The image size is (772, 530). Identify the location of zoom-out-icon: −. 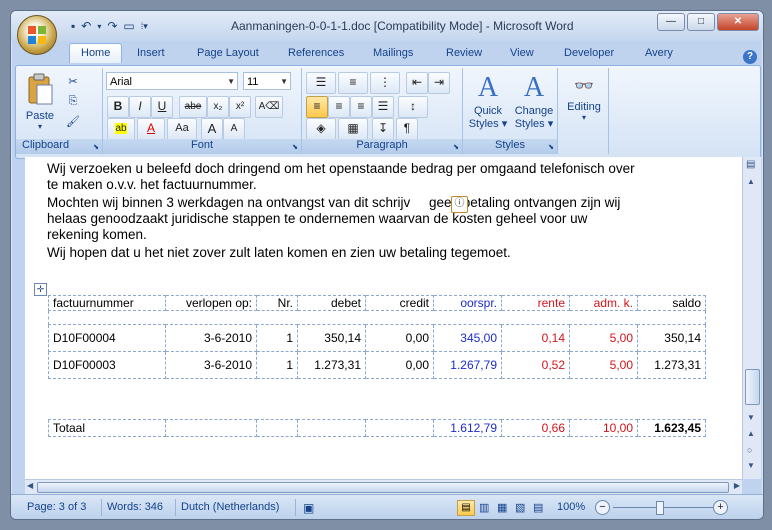
(602, 507).